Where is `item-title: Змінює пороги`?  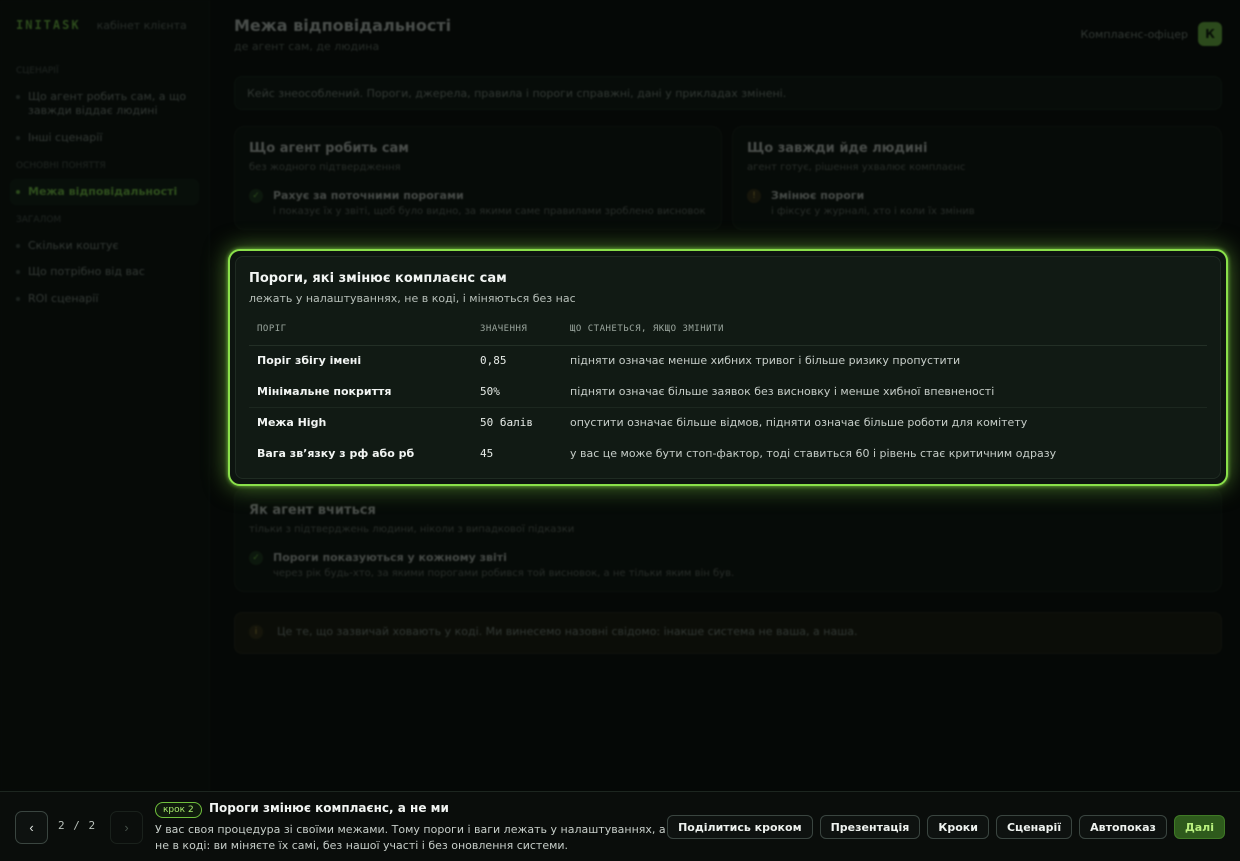 item-title: Змінює пороги is located at coordinates (818, 195).